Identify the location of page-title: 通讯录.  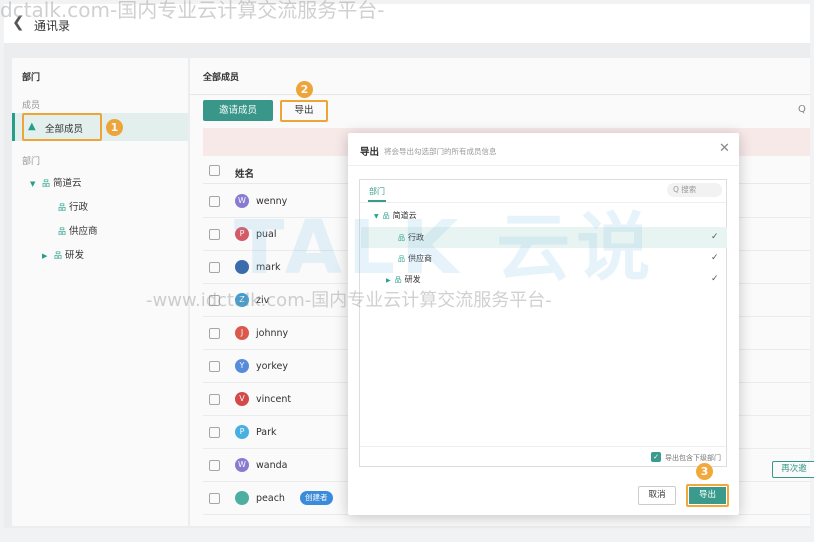
(52, 26).